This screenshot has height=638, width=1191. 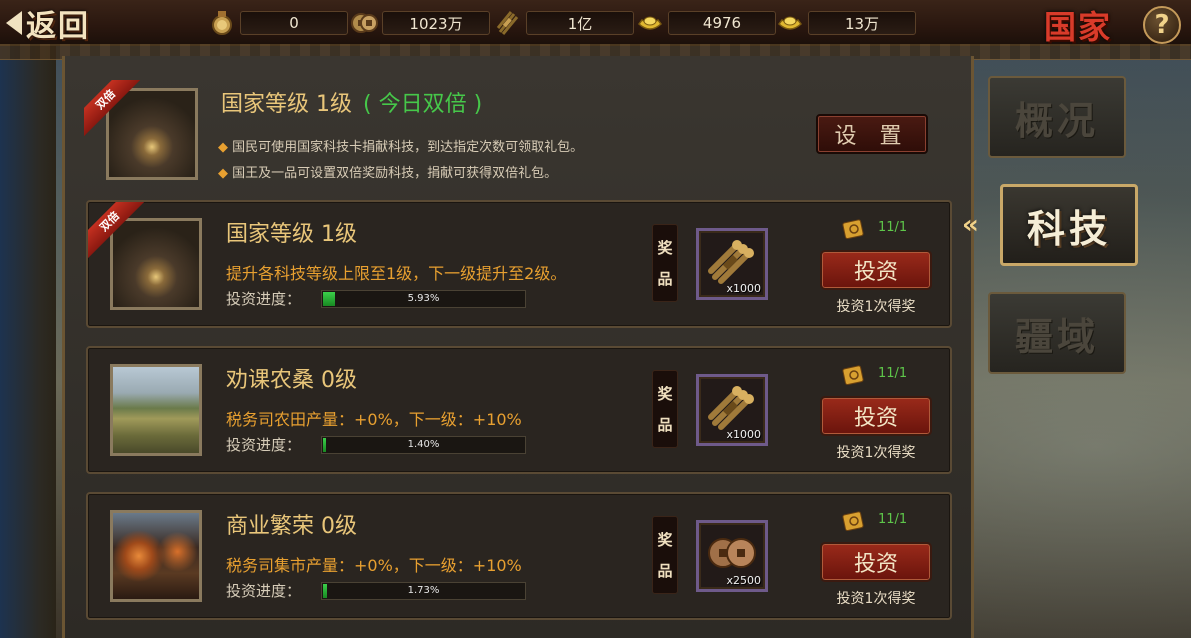 What do you see at coordinates (388, 173) in the screenshot?
I see `header-bullet: ◆ 国王及一品可设置双倍奖励科技，捐献可获得双倍礼包。` at bounding box center [388, 173].